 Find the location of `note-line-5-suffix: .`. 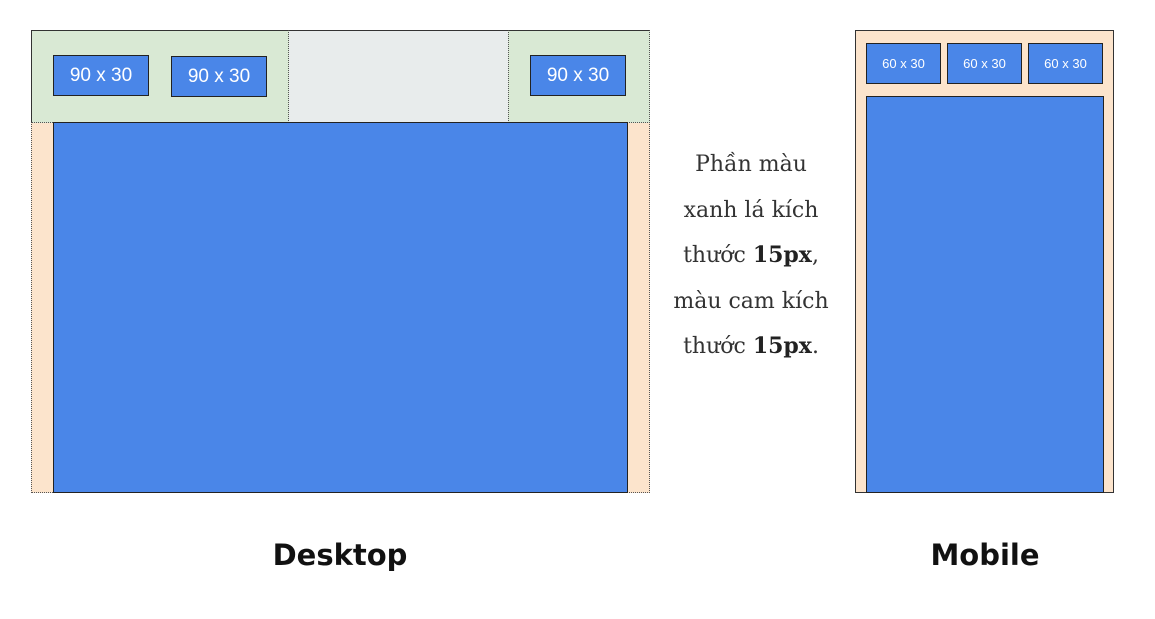

note-line-5-suffix: . is located at coordinates (815, 346).